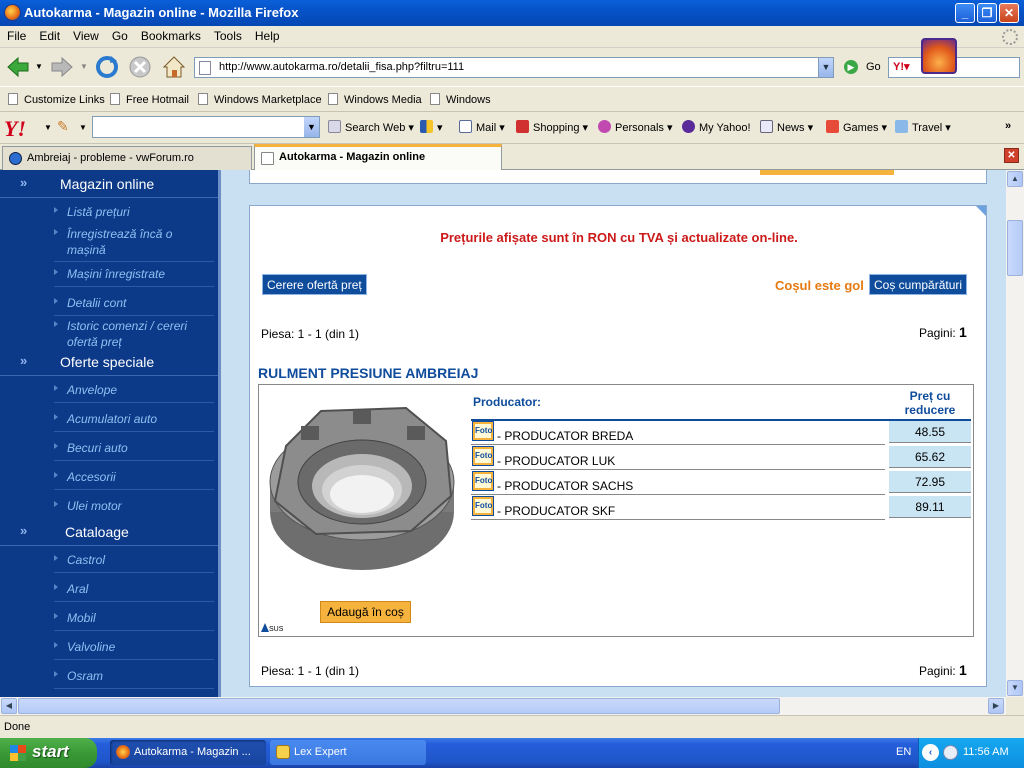  I want to click on reload-icon, so click(107, 67).